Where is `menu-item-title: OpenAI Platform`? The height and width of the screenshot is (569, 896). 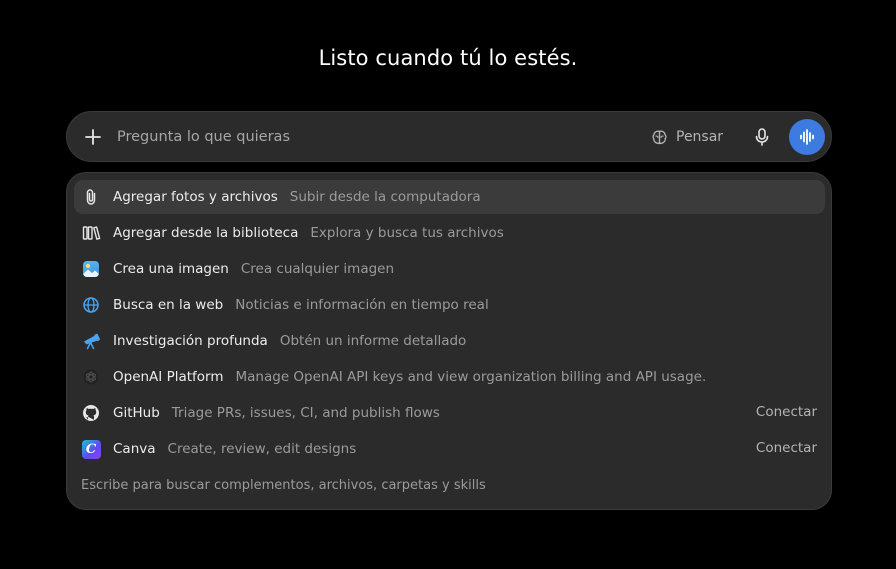
menu-item-title: OpenAI Platform is located at coordinates (168, 377).